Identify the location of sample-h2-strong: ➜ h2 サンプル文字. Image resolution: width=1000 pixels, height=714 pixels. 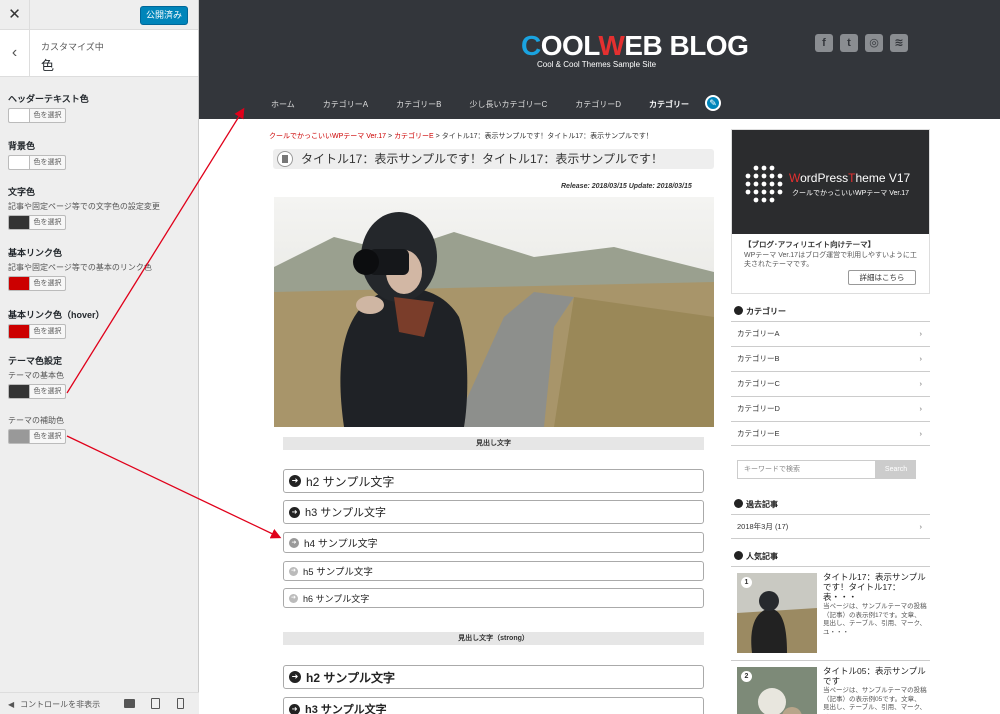
(493, 677).